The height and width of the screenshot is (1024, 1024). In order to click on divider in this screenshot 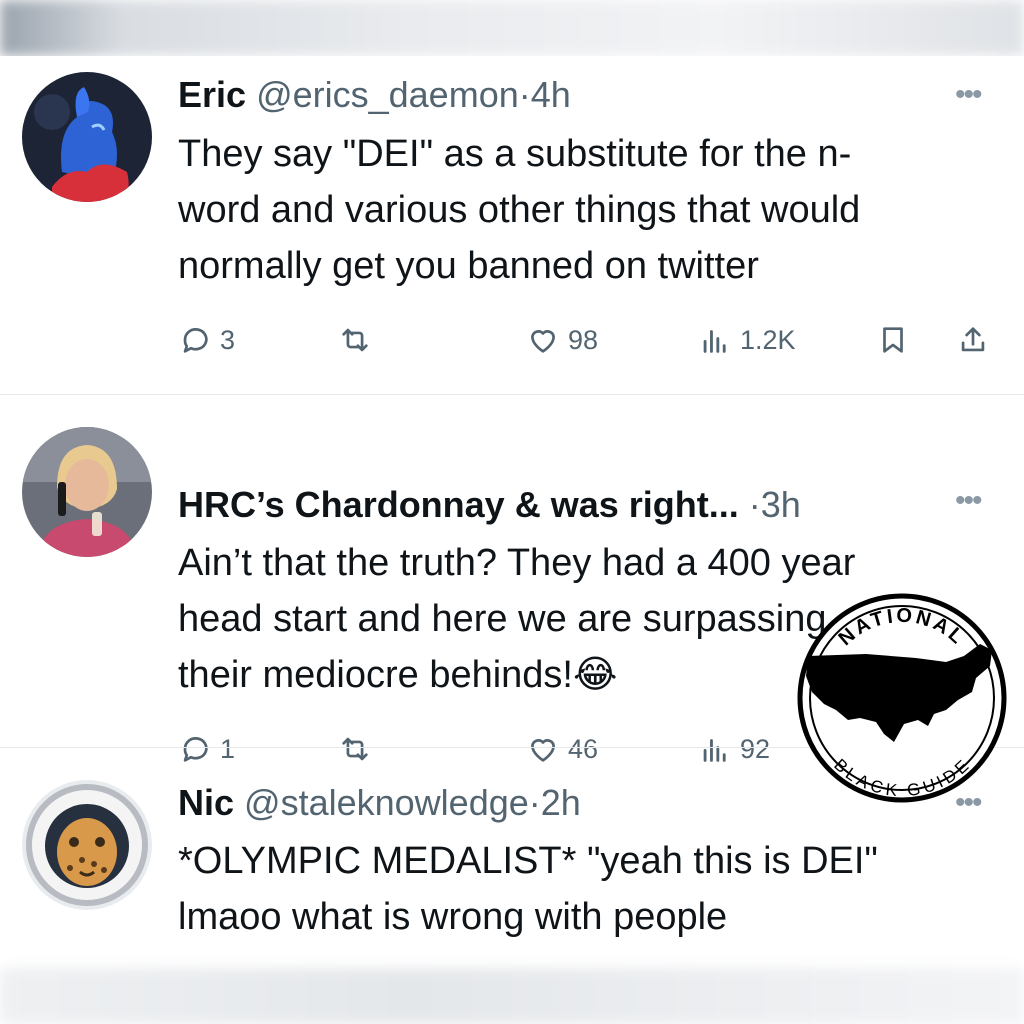, I will do `click(512, 394)`.